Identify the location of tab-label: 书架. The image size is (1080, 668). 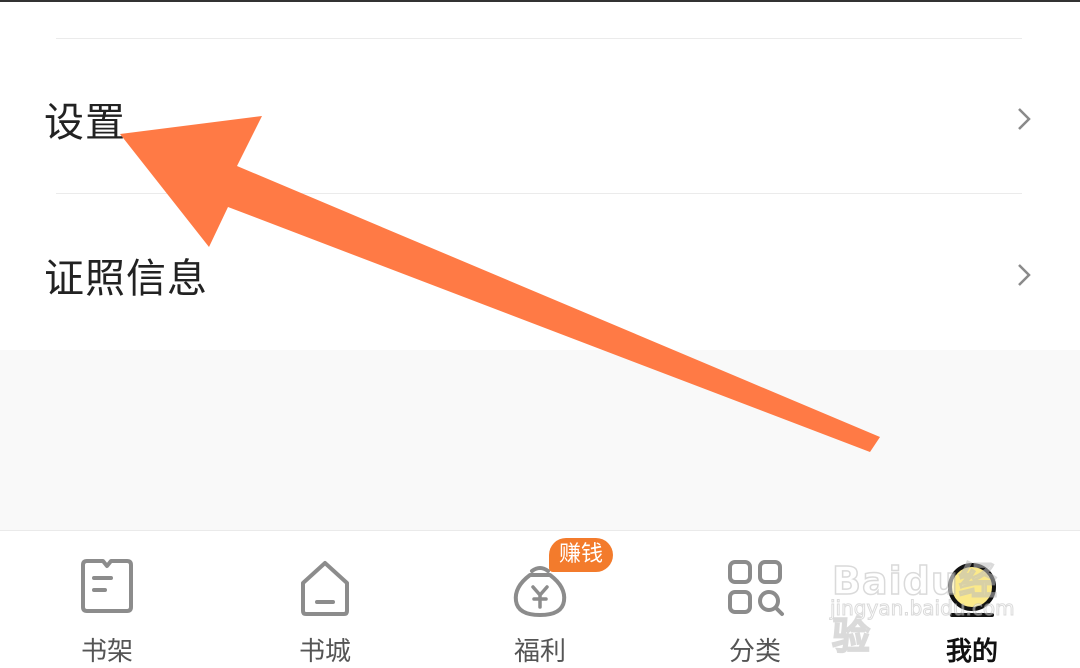
(106, 652).